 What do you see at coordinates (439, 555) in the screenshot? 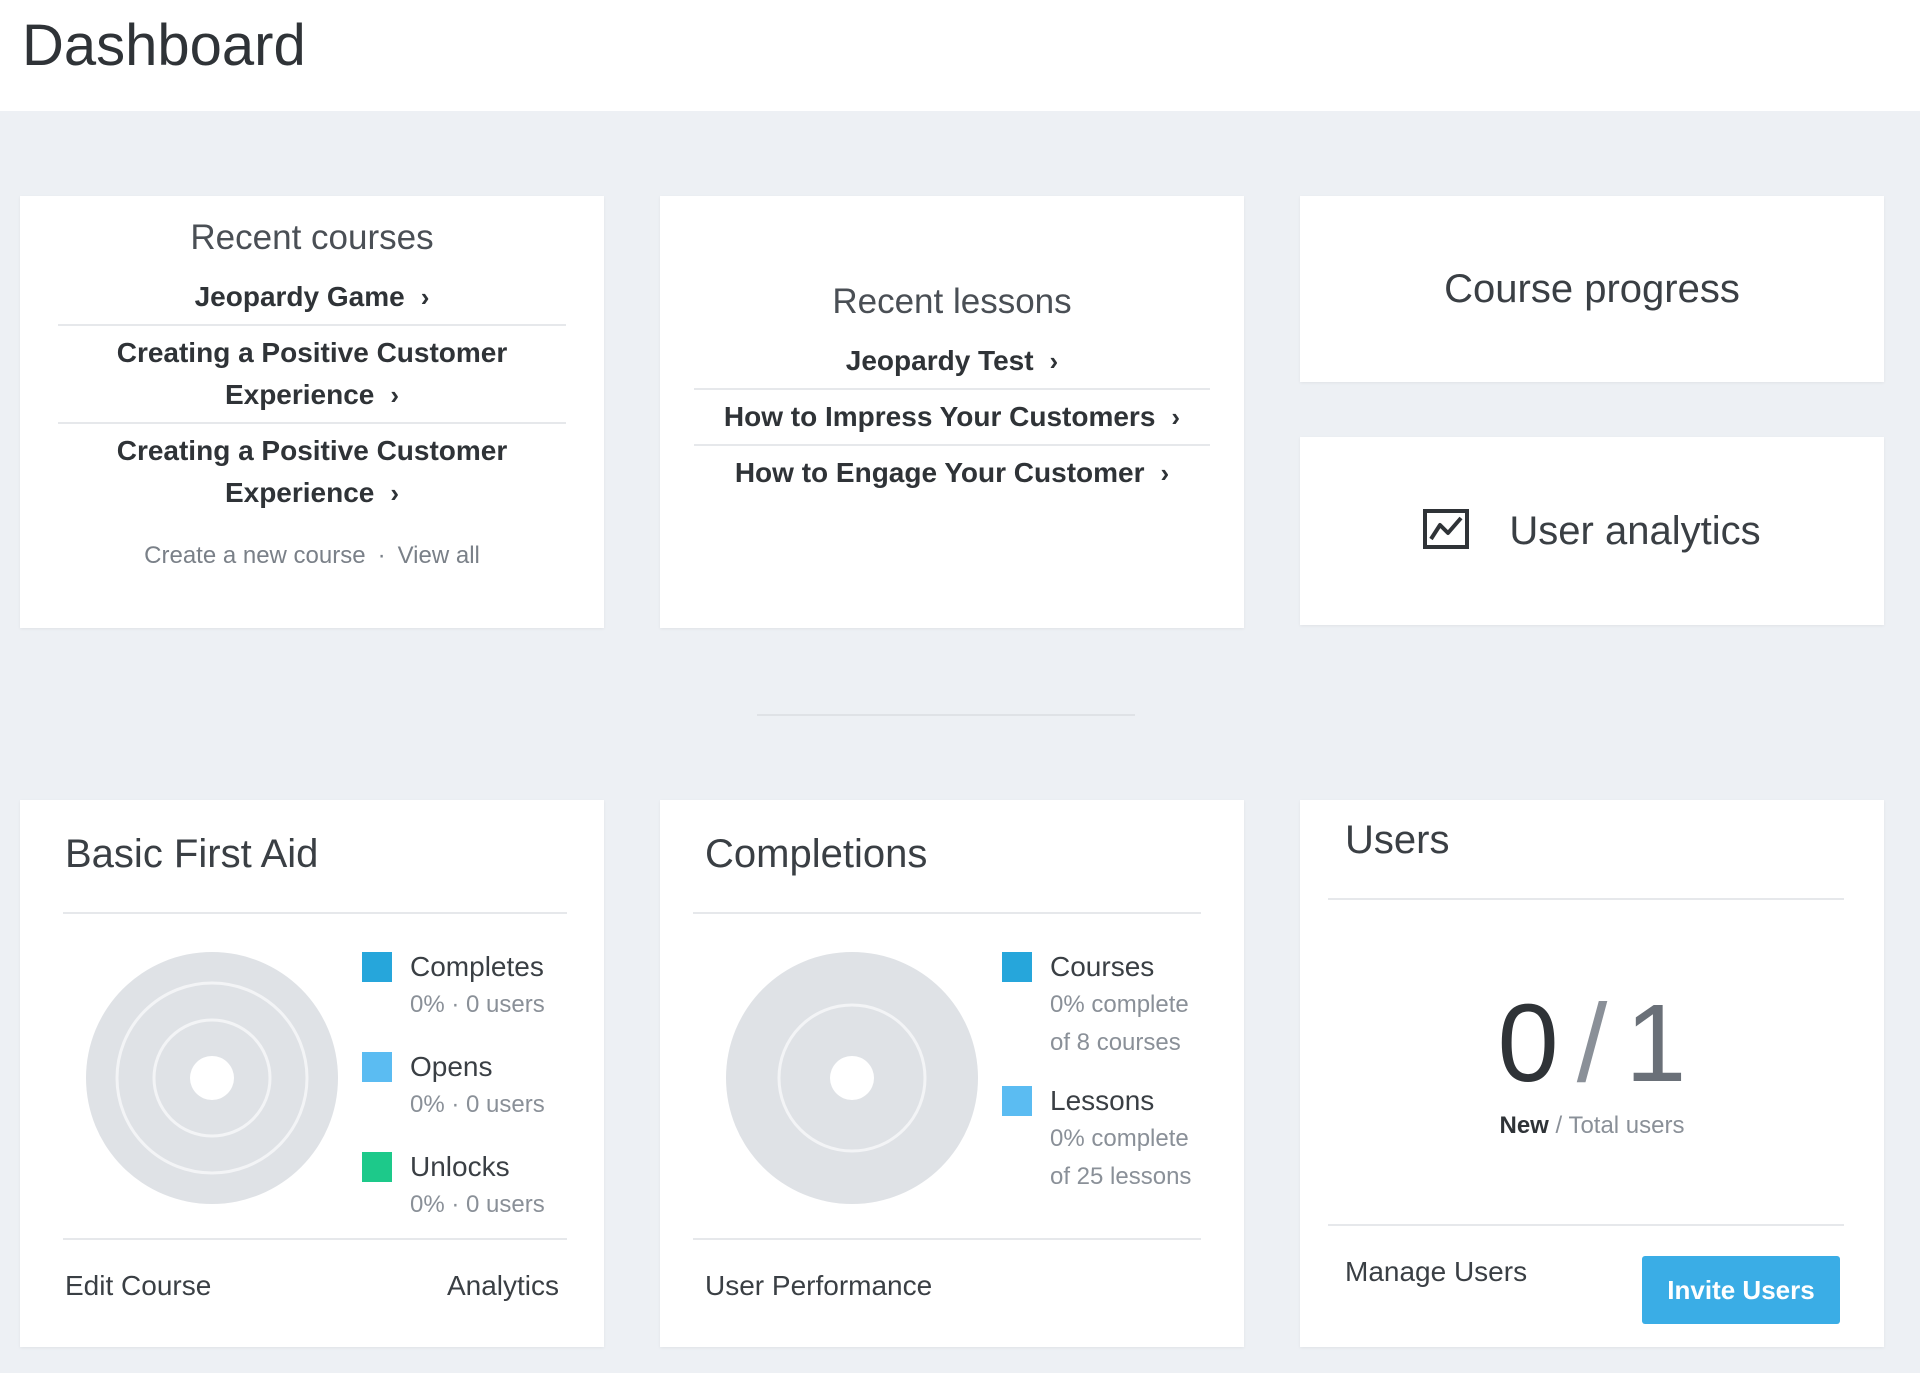
I see `view-all-link: View all` at bounding box center [439, 555].